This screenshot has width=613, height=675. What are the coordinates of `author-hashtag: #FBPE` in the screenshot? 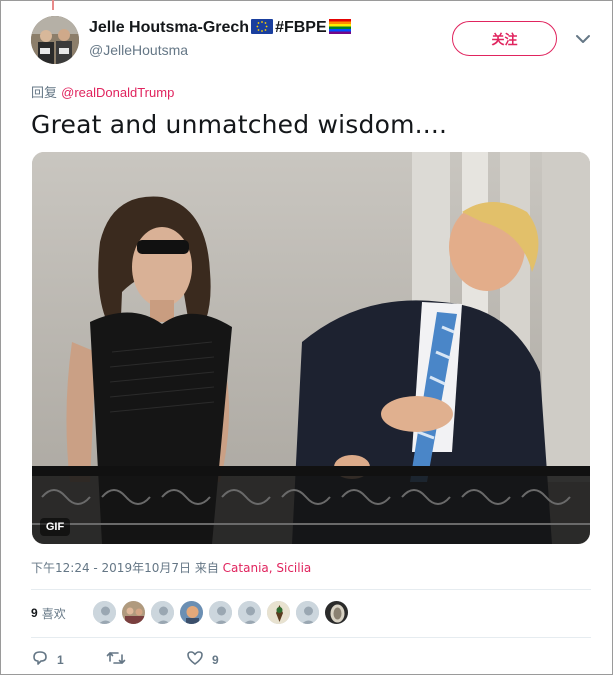 It's located at (301, 27).